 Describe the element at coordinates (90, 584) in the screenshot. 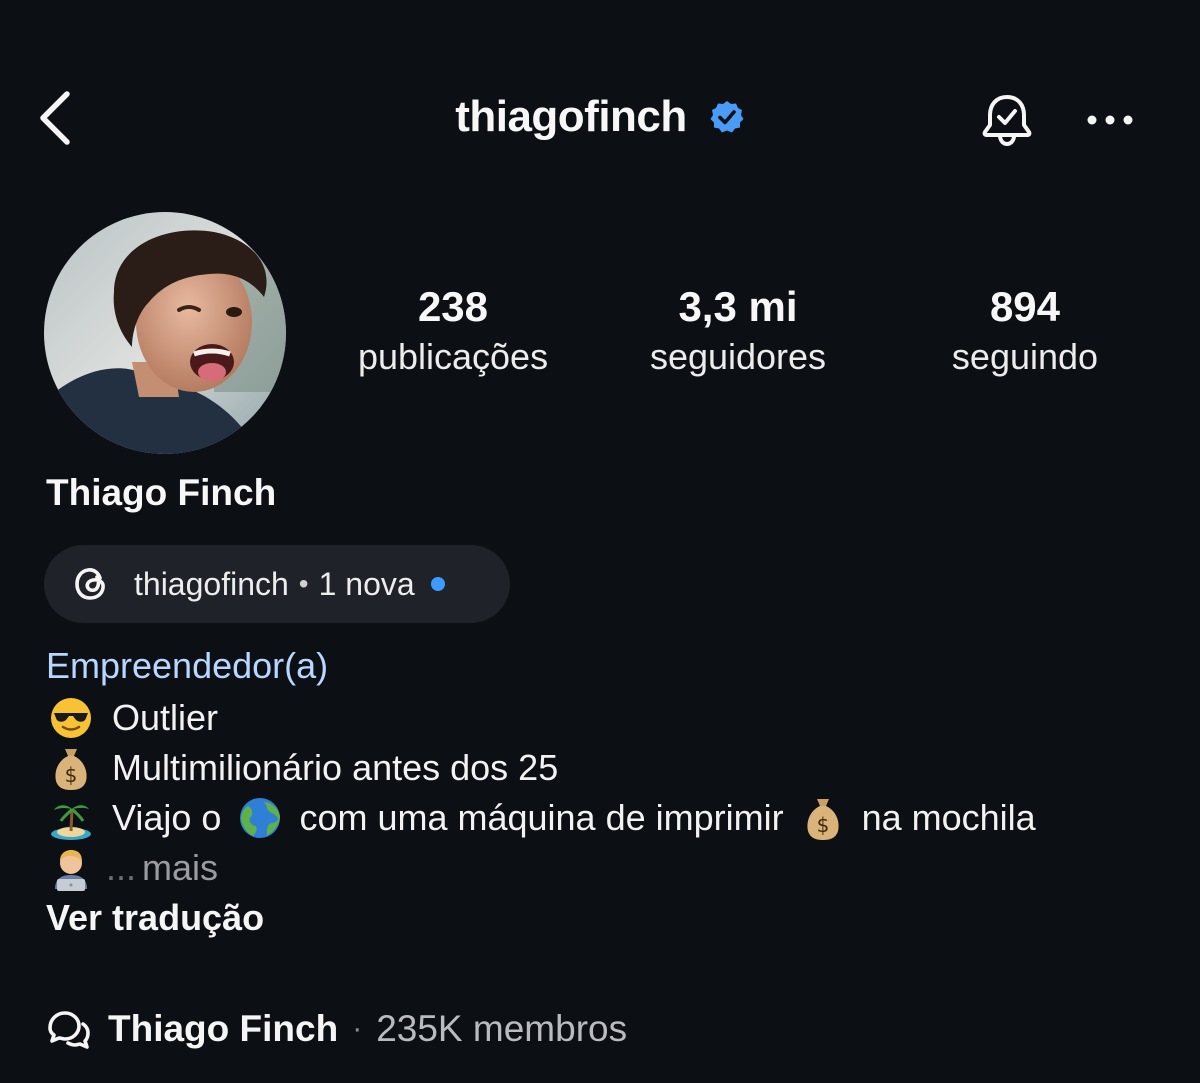

I see `threads-icon` at that location.